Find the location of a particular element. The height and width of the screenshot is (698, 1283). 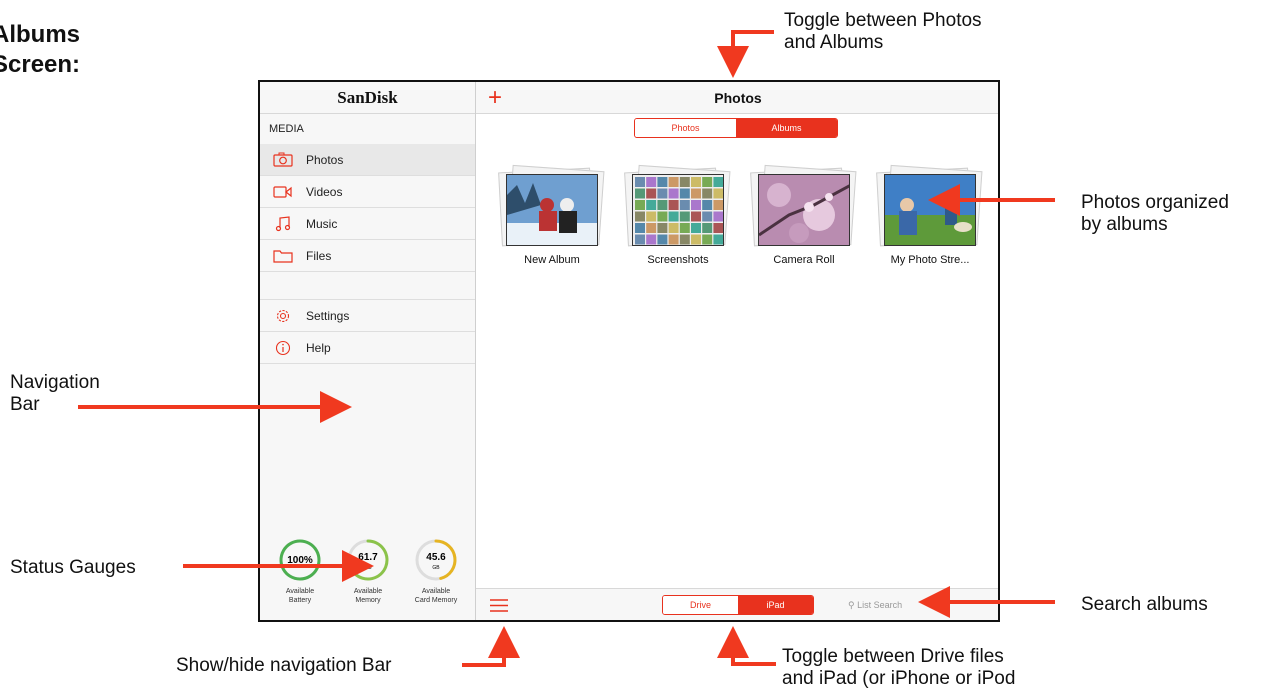

arrow-toggle-drive-ipad is located at coordinates (746, 646).